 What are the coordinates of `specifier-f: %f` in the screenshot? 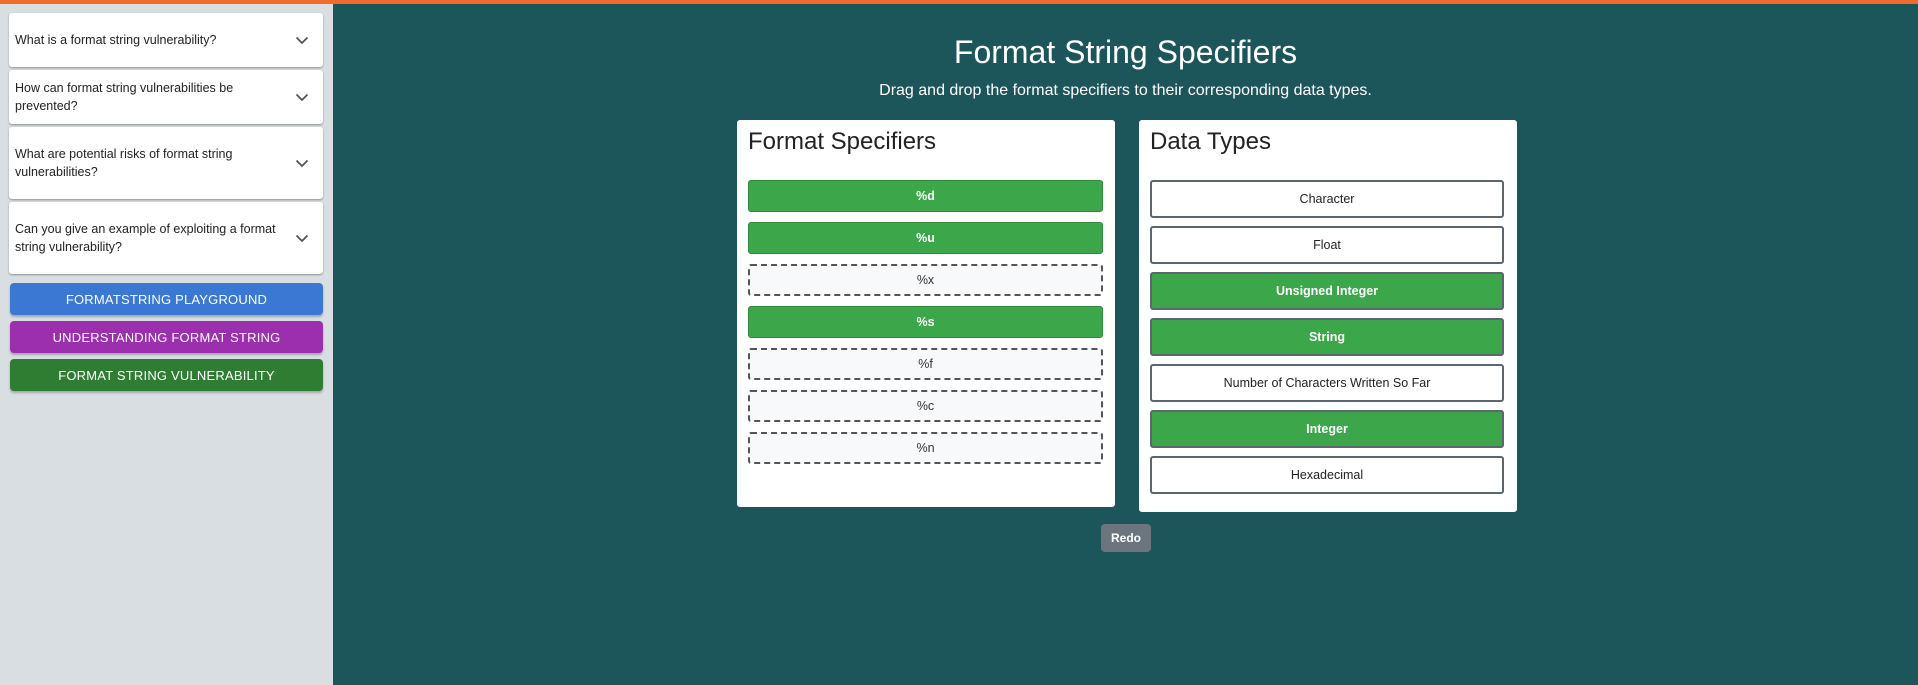 It's located at (925, 364).